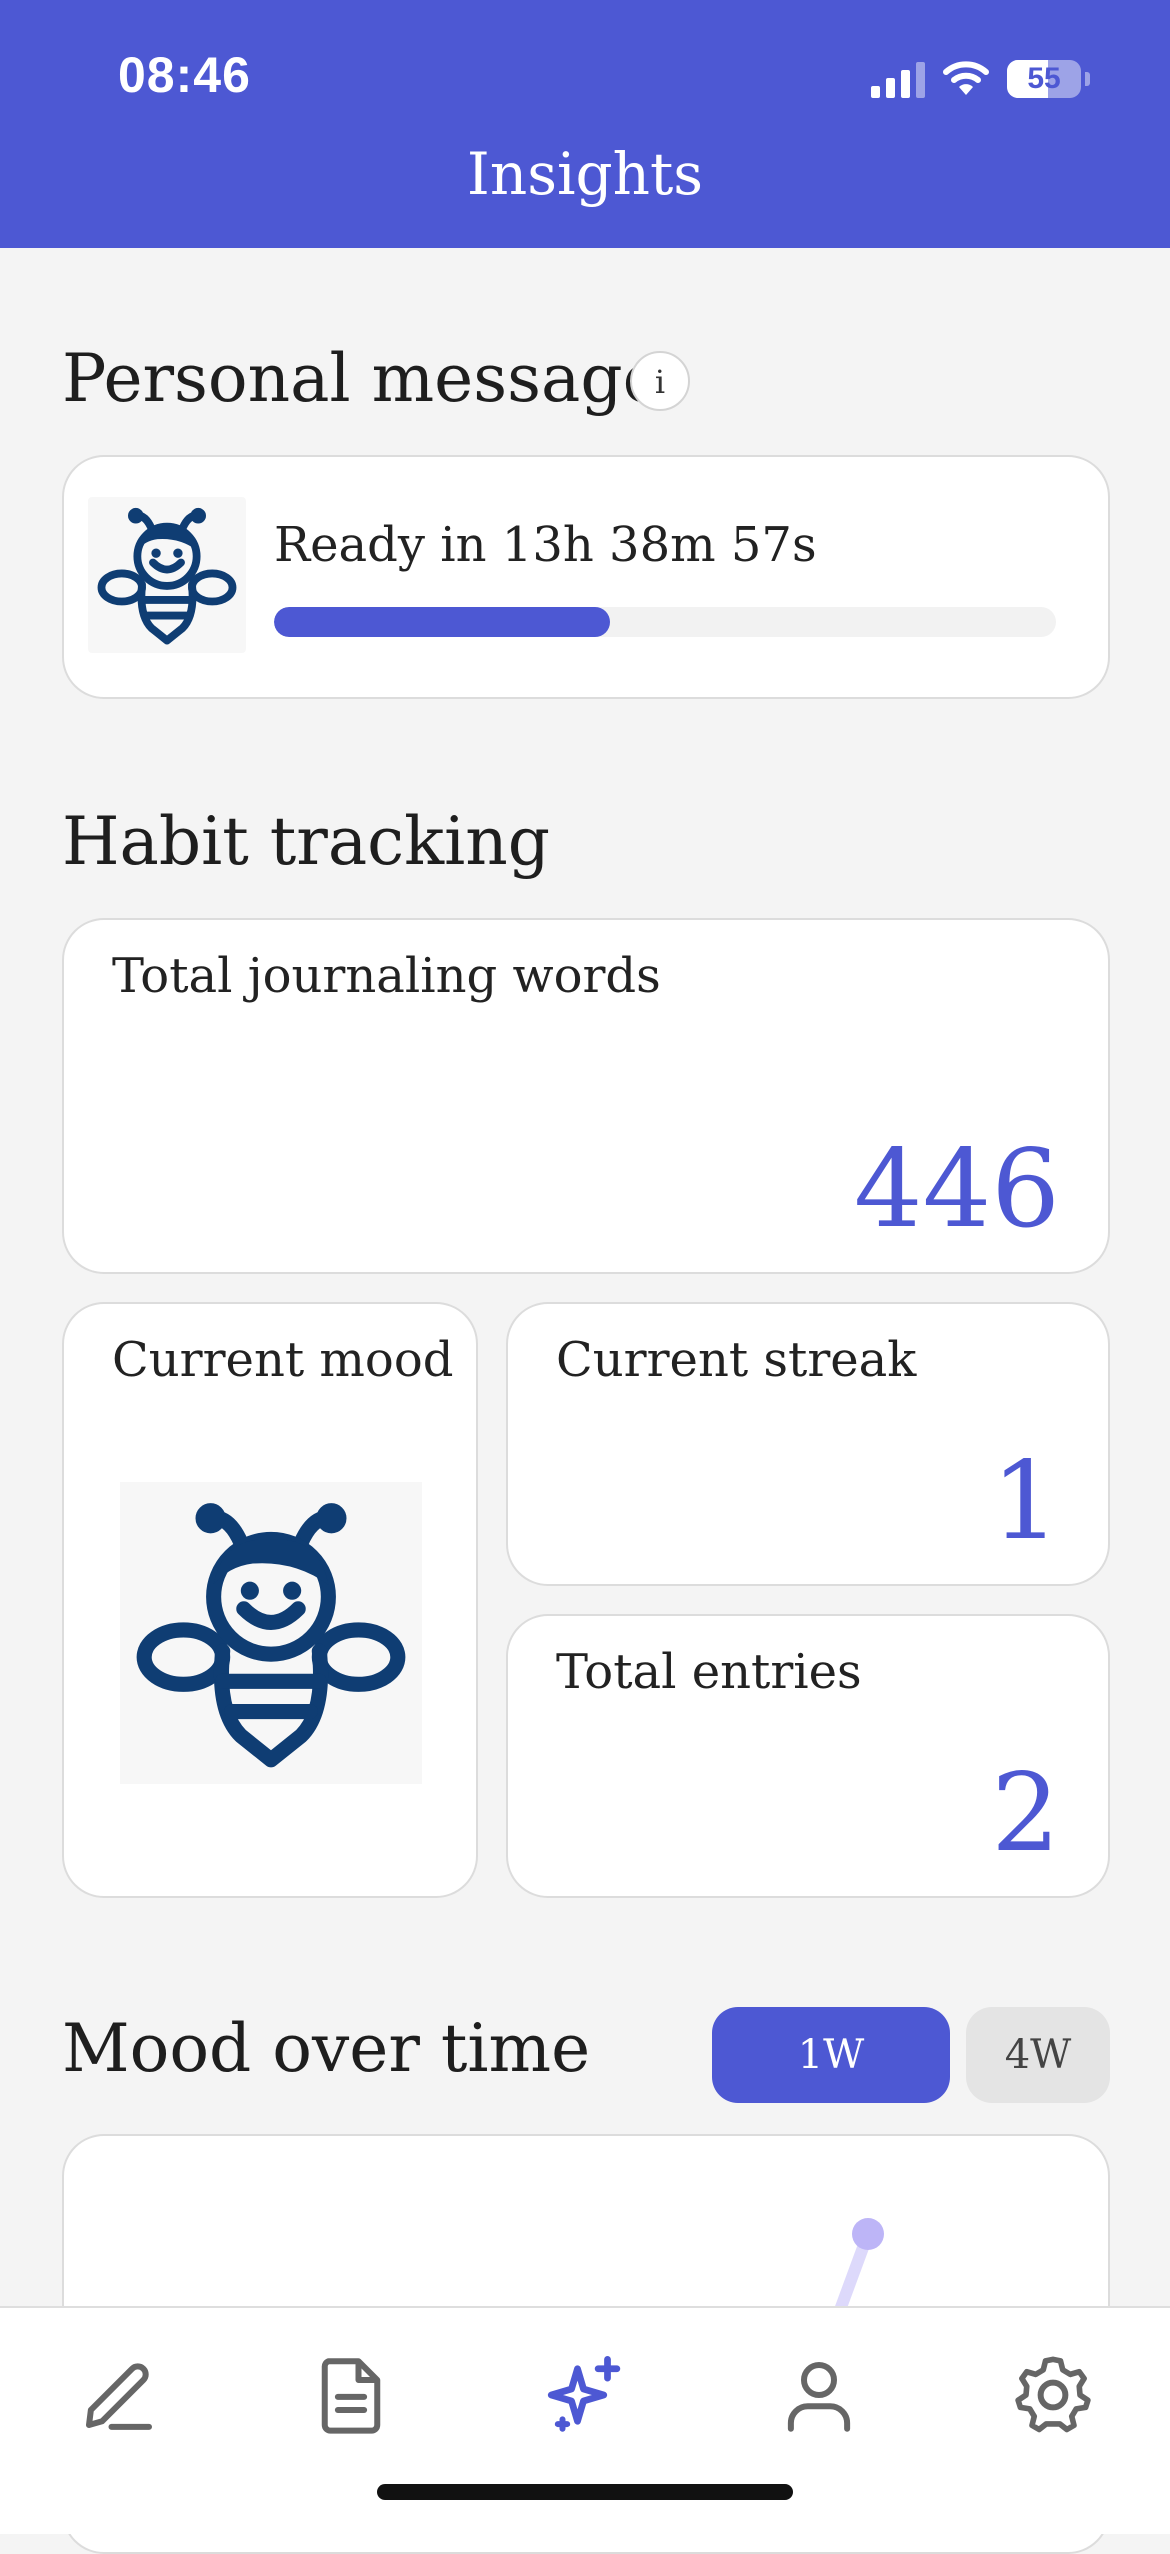  What do you see at coordinates (545, 545) in the screenshot?
I see `ready-countdown-text: Ready in 13h 38m 57s` at bounding box center [545, 545].